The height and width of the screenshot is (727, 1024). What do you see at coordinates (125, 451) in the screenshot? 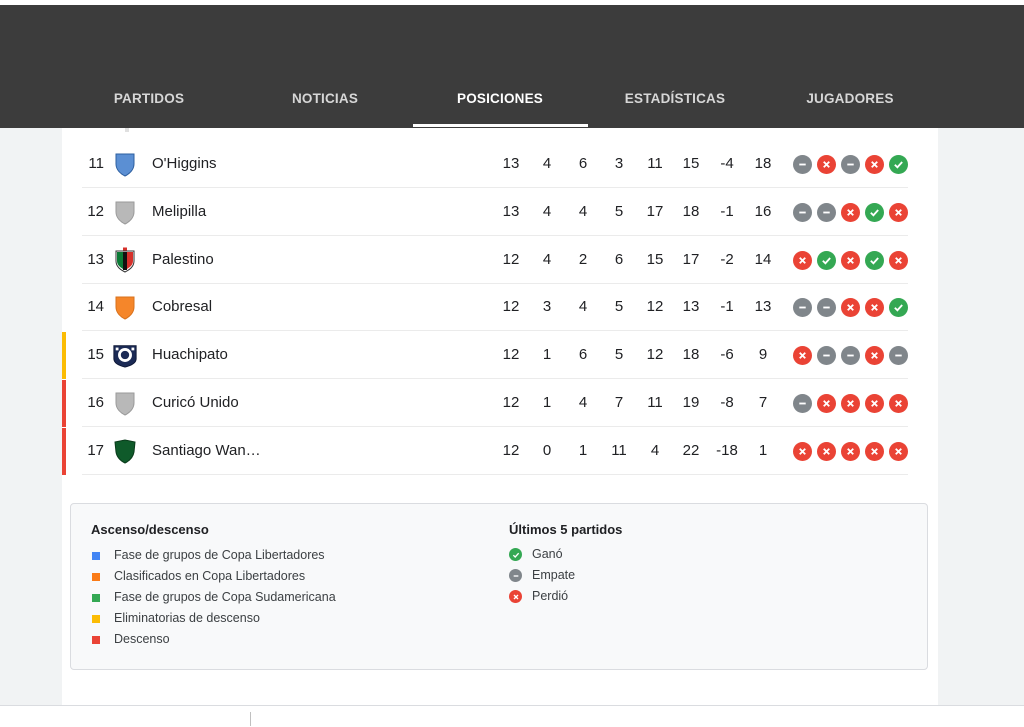
I see `wanderers-crest` at bounding box center [125, 451].